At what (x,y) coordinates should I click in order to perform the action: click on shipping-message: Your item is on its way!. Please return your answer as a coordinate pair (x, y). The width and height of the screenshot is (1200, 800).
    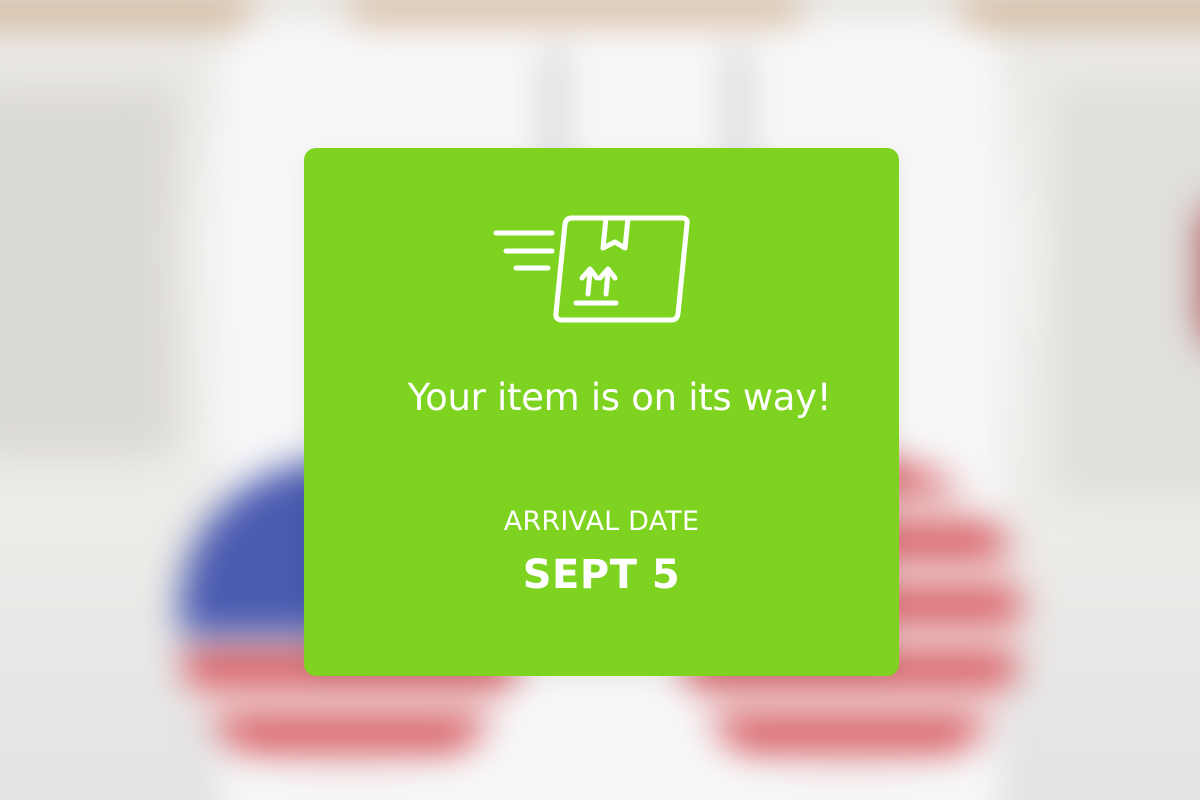
    Looking at the image, I should click on (619, 397).